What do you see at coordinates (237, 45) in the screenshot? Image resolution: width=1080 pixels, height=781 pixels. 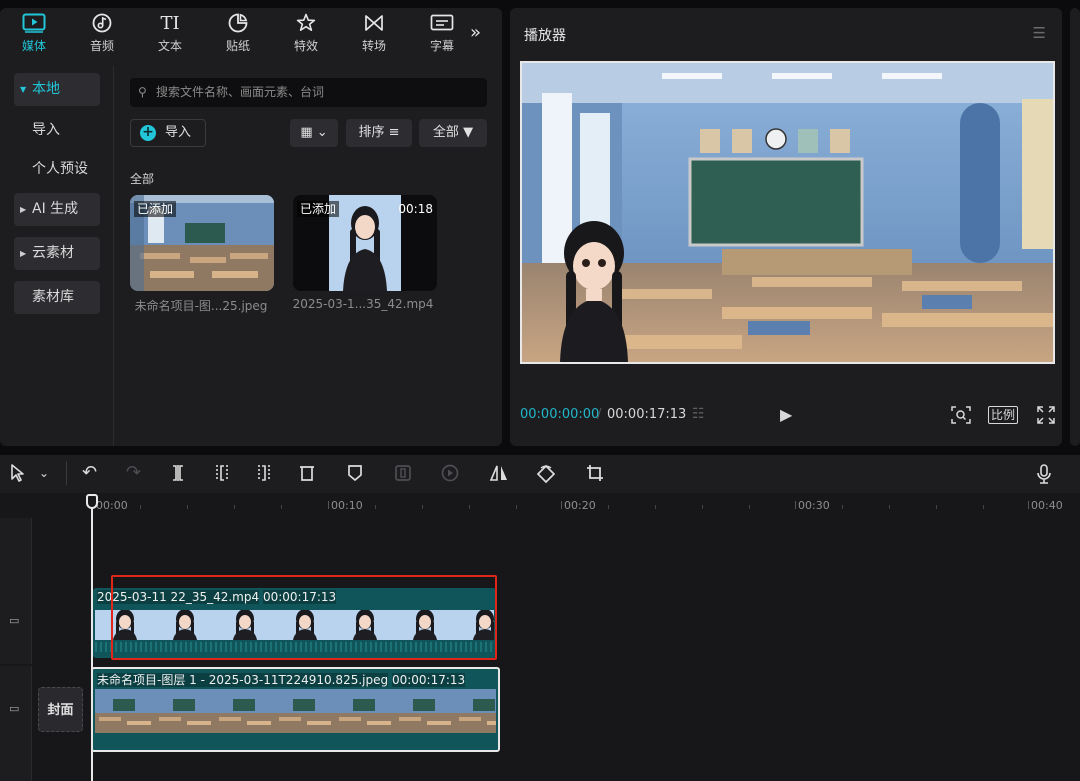 I see `tab-sticker-label: 贴纸` at bounding box center [237, 45].